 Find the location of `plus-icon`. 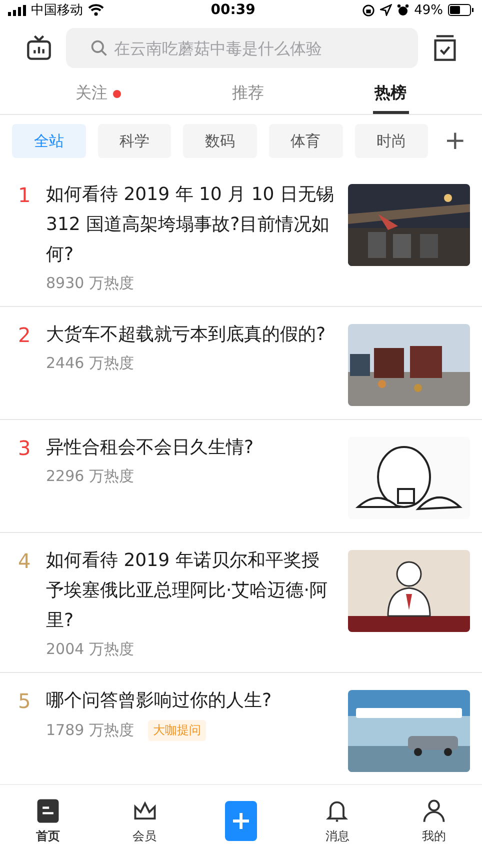

plus-icon is located at coordinates (240, 821).